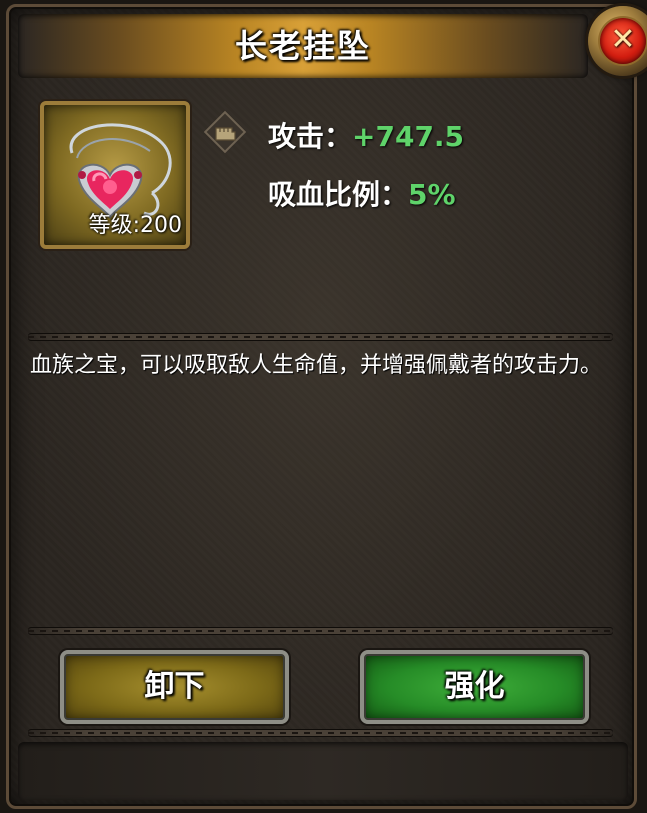  I want to click on stat-row-attack: 攻击：+747.5, so click(366, 135).